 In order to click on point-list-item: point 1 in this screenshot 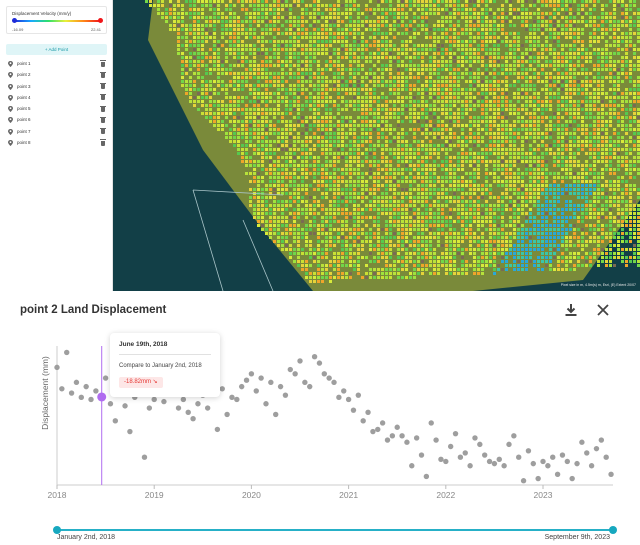, I will do `click(56, 63)`.